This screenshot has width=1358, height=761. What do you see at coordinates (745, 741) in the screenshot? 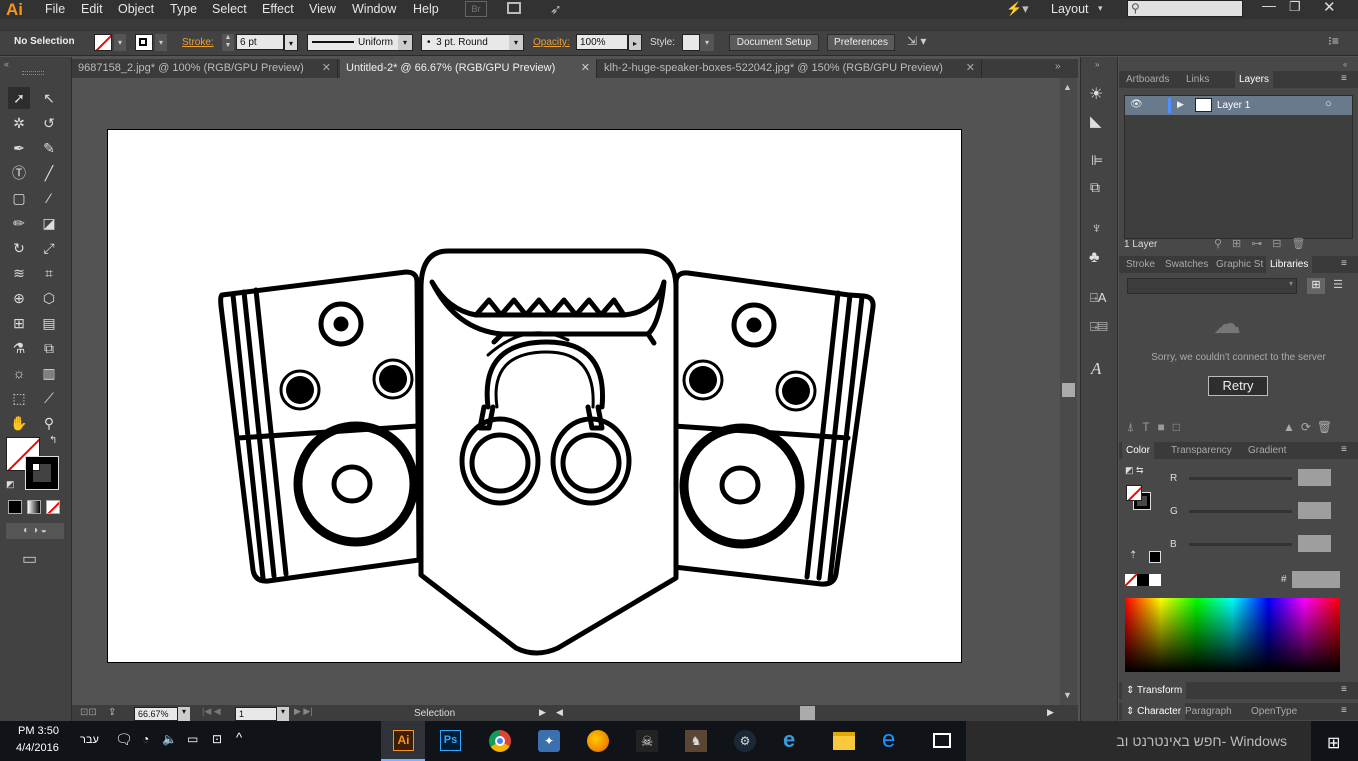
I see `steam-icon: ⚙` at bounding box center [745, 741].